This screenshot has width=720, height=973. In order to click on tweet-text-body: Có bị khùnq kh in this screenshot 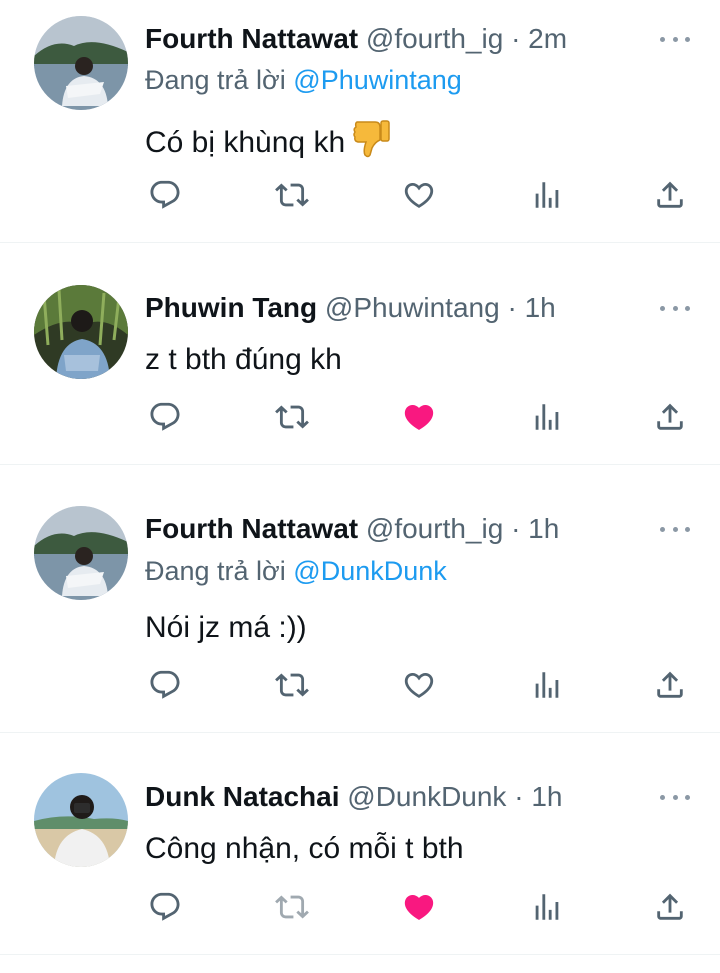, I will do `click(245, 142)`.